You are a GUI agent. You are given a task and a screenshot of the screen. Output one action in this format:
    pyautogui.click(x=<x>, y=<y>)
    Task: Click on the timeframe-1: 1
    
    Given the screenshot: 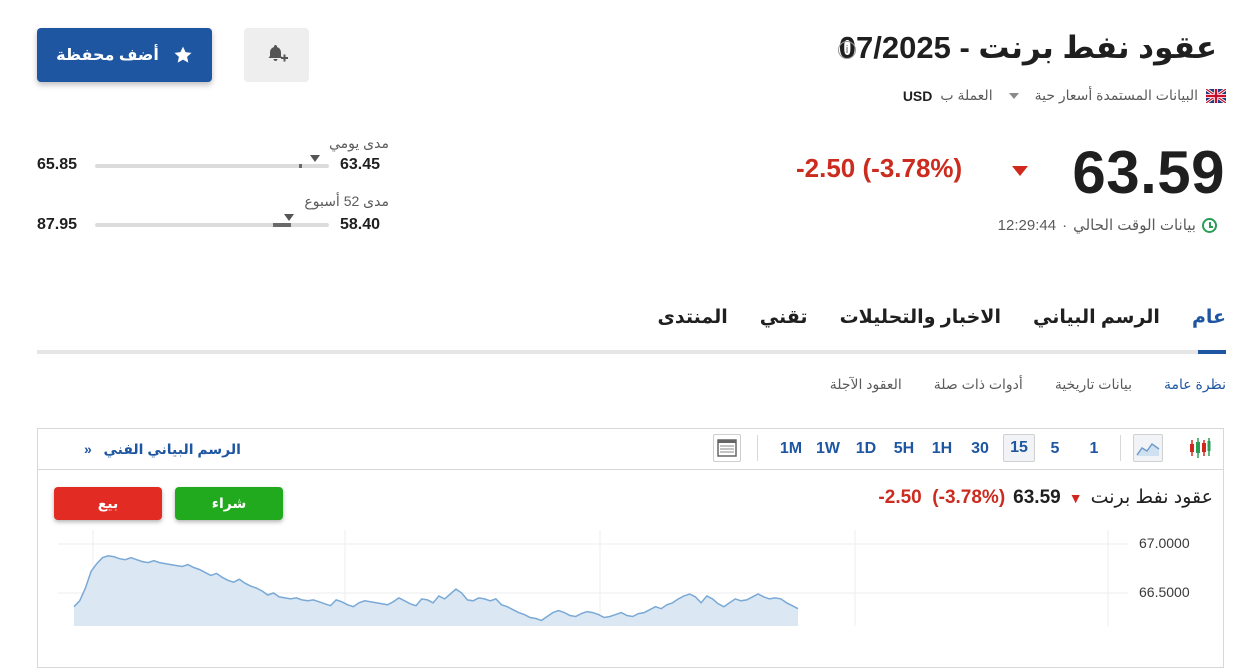 What is the action you would take?
    pyautogui.click(x=1094, y=449)
    